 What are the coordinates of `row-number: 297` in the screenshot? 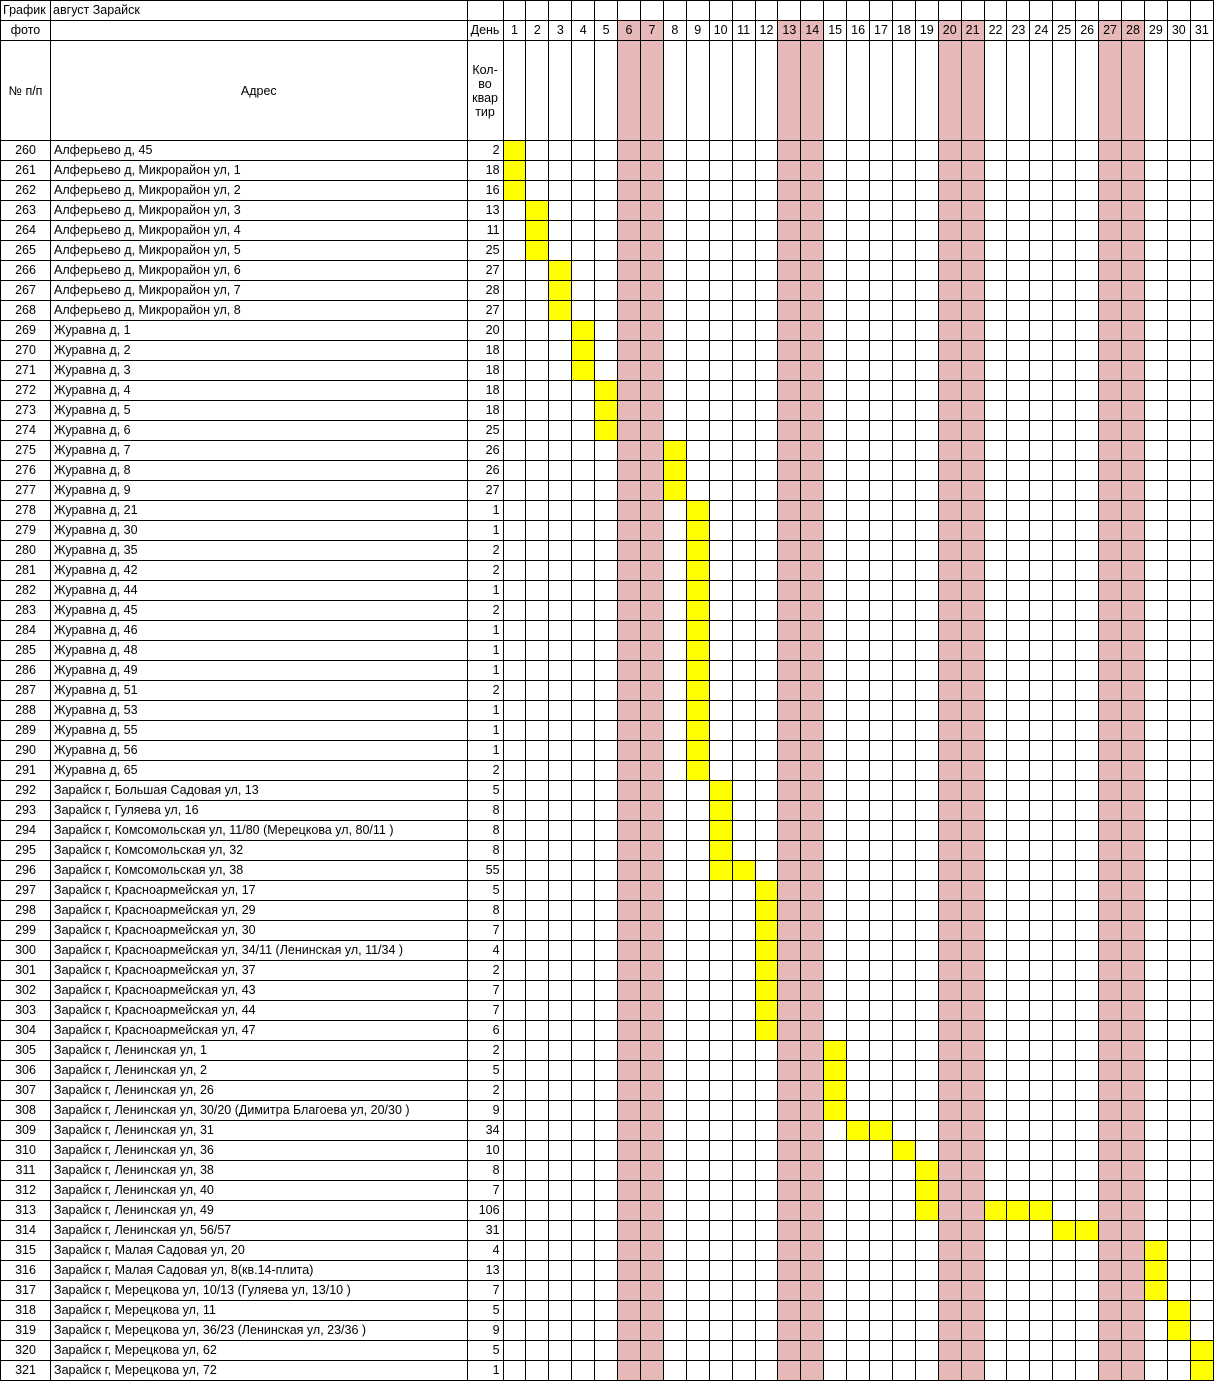 It's located at (26, 890).